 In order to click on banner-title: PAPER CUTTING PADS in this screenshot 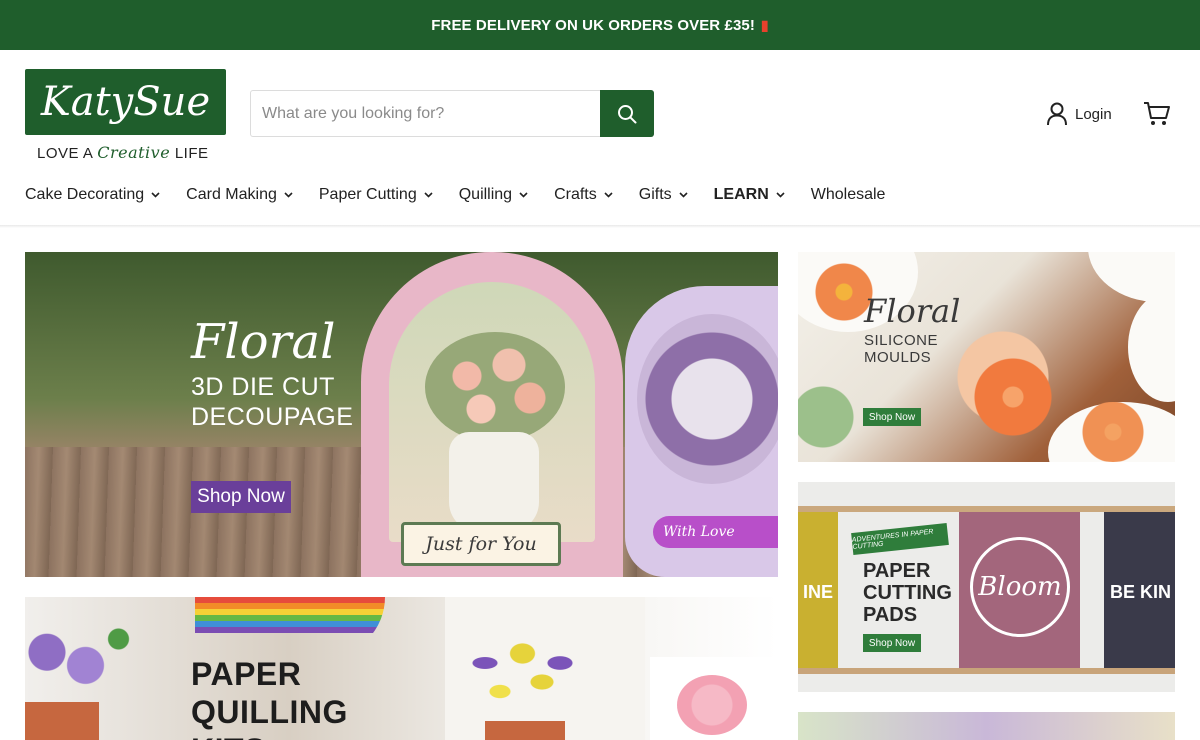, I will do `click(907, 593)`.